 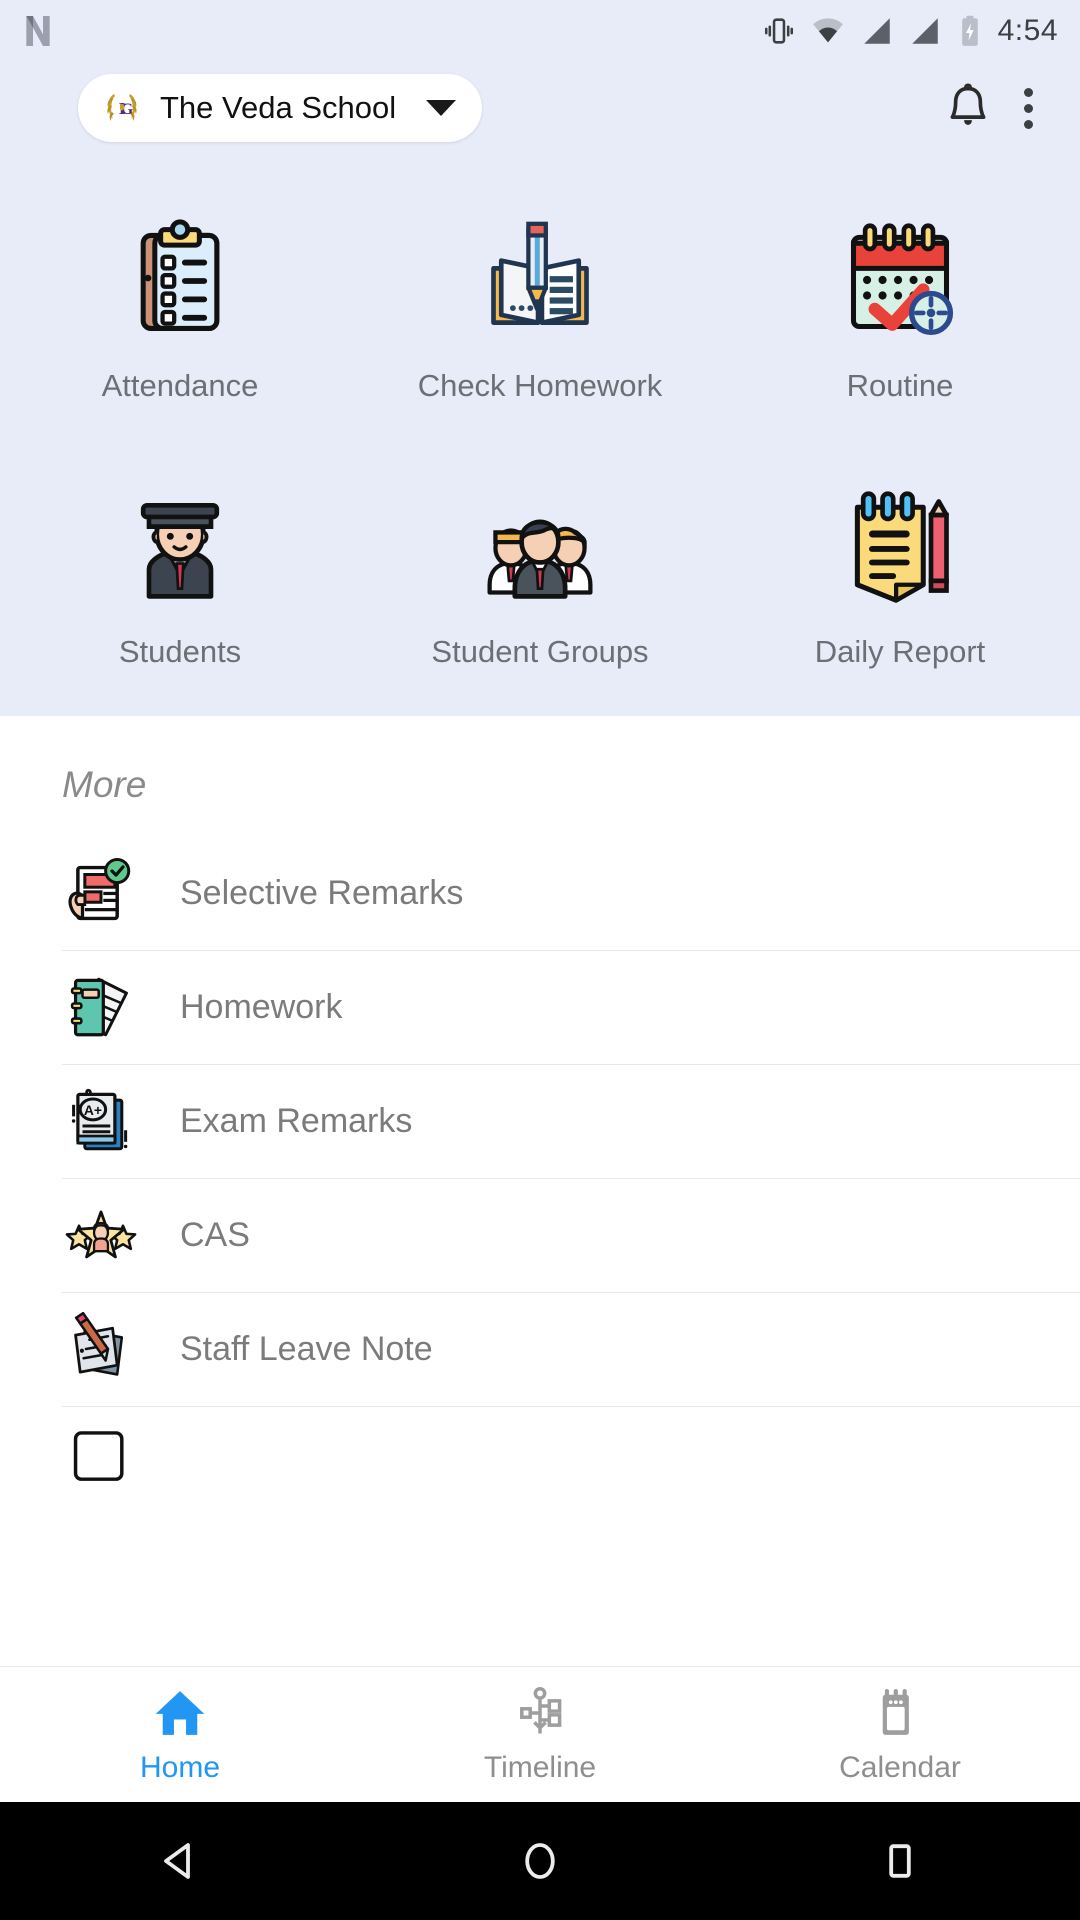 I want to click on list-item-label: Selective Remarks, so click(x=322, y=892).